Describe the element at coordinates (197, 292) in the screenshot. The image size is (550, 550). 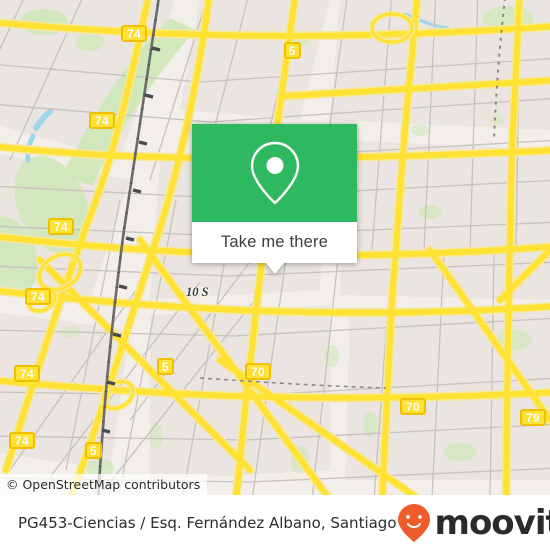
I see `street-name-label: 10 S` at that location.